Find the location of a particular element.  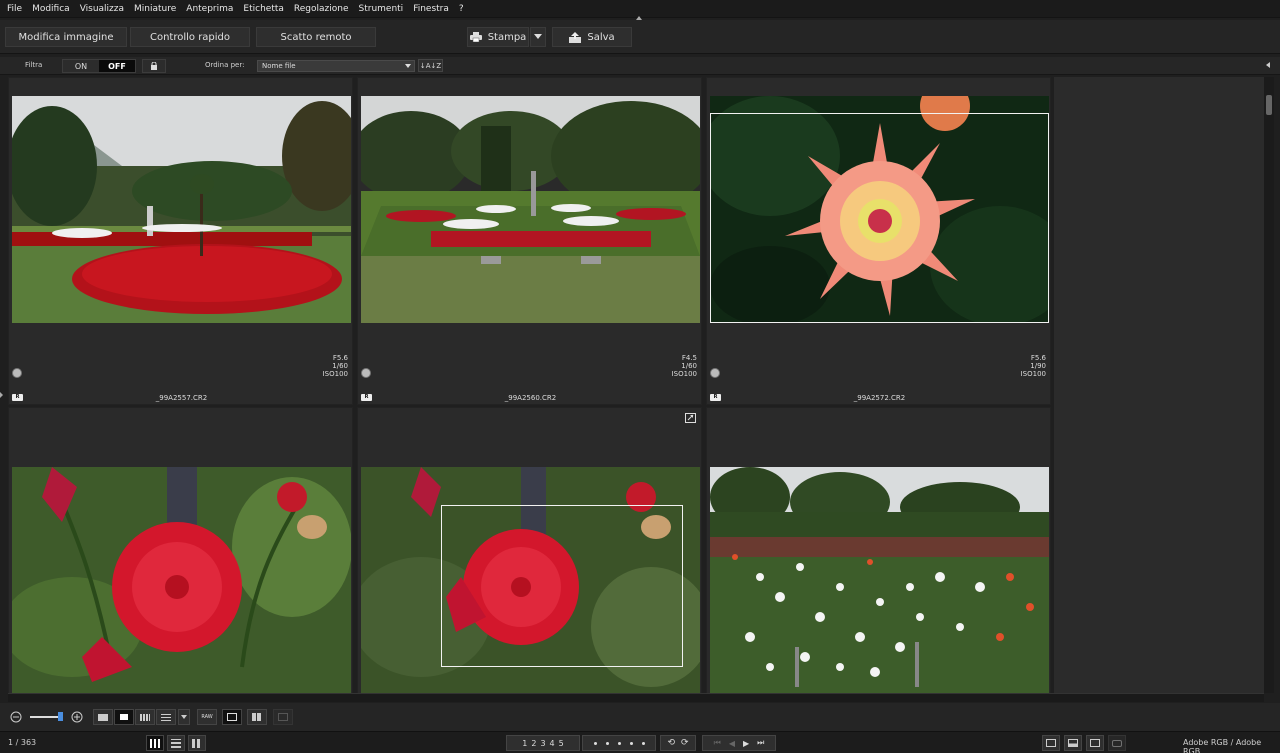

menu-anteprima: Anteprima is located at coordinates (209, 9).